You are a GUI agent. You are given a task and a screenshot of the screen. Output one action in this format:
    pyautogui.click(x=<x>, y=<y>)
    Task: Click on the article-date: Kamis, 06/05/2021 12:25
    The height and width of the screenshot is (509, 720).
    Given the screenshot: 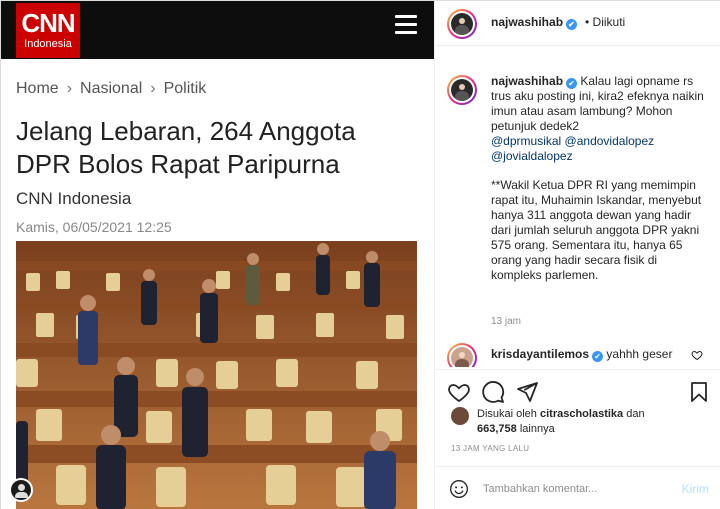 What is the action you would take?
    pyautogui.click(x=94, y=227)
    